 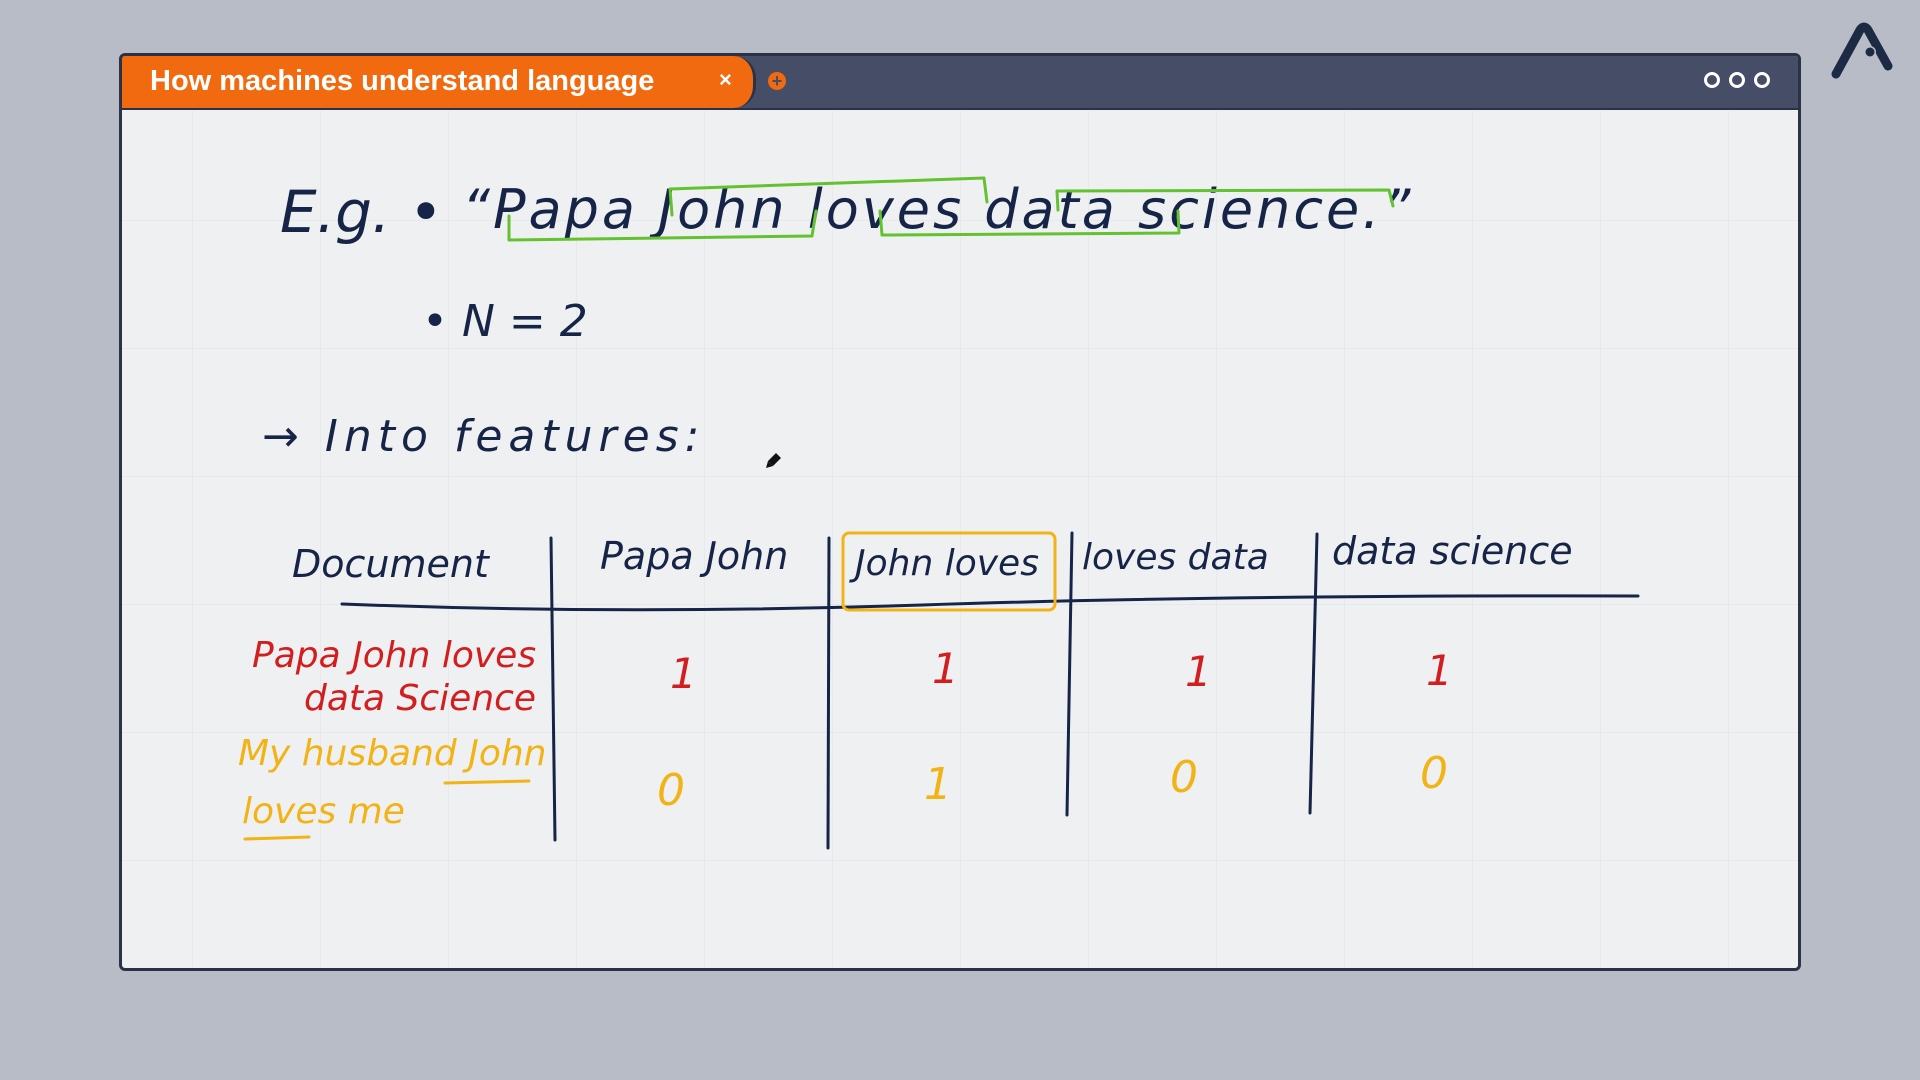 What do you see at coordinates (938, 784) in the screenshot?
I see `row2-value-john-loves: 1` at bounding box center [938, 784].